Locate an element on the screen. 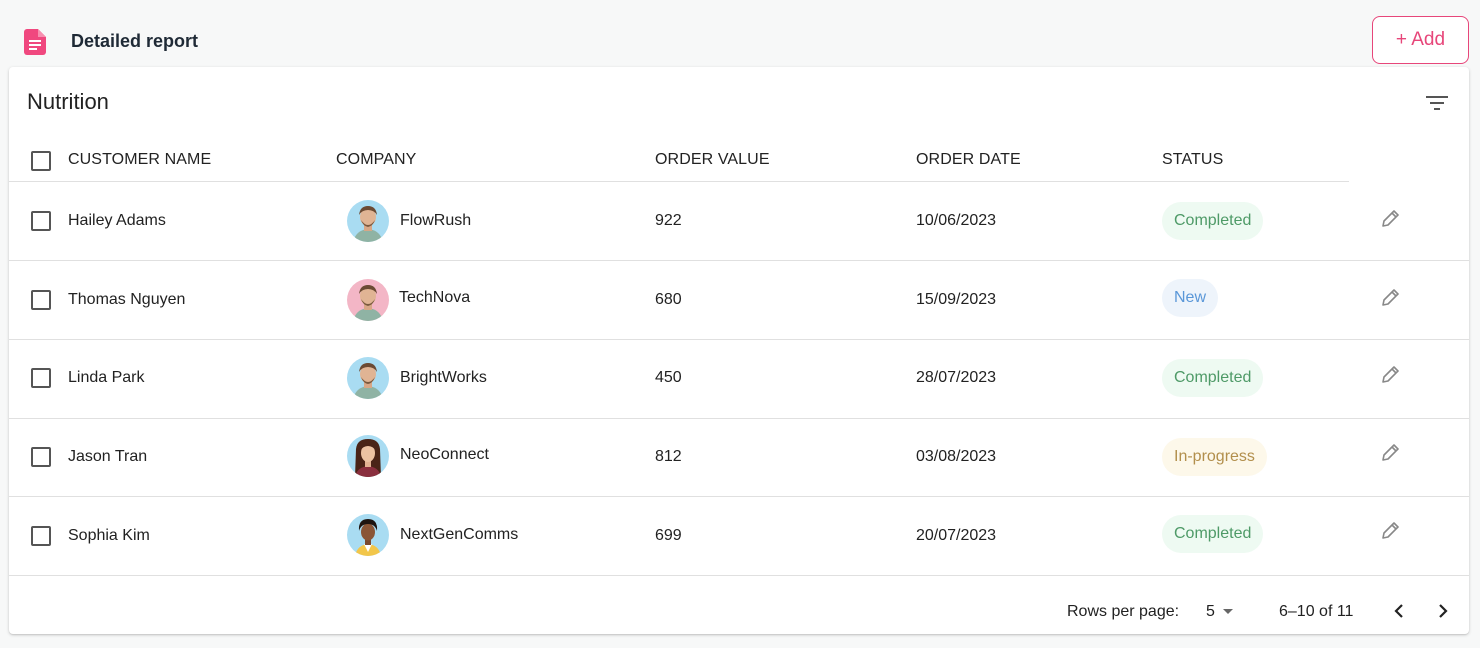  chevron-left-icon is located at coordinates (1399, 611).